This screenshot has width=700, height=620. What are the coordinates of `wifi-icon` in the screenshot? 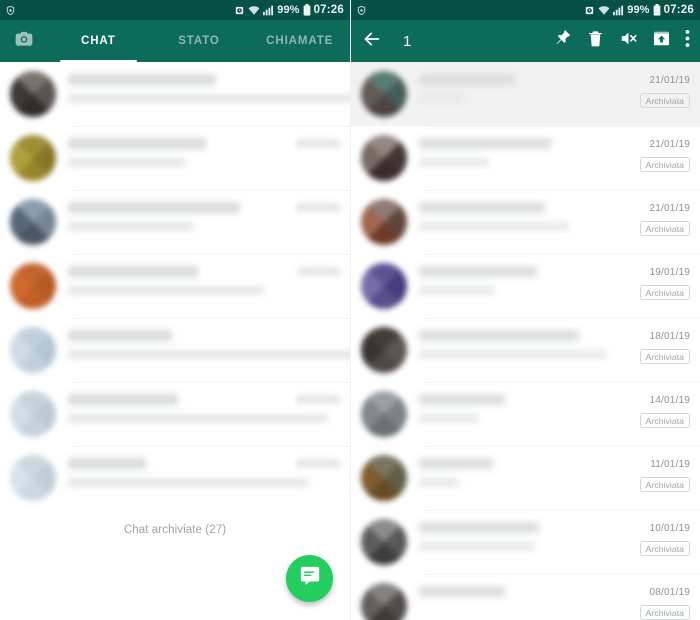 It's located at (254, 10).